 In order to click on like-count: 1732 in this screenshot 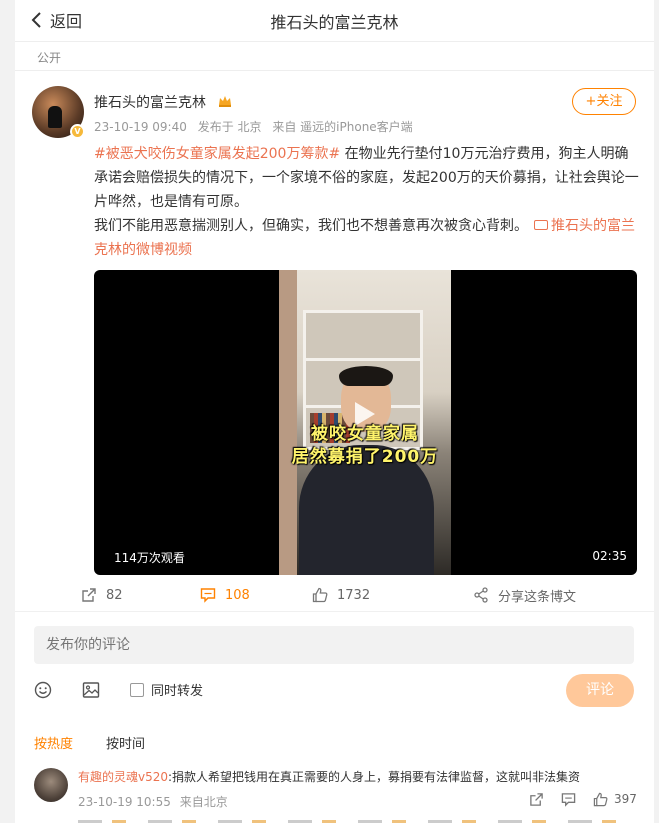, I will do `click(354, 595)`.